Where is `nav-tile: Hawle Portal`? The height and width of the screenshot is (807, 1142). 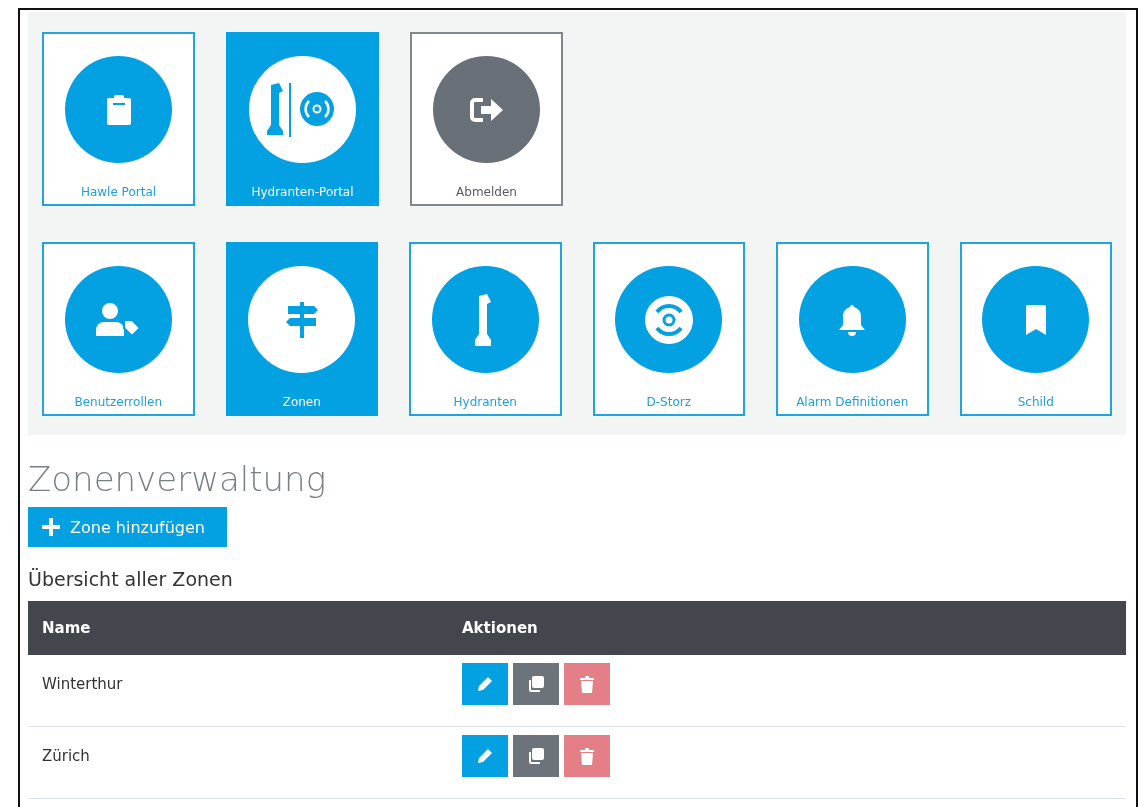 nav-tile: Hawle Portal is located at coordinates (118, 119).